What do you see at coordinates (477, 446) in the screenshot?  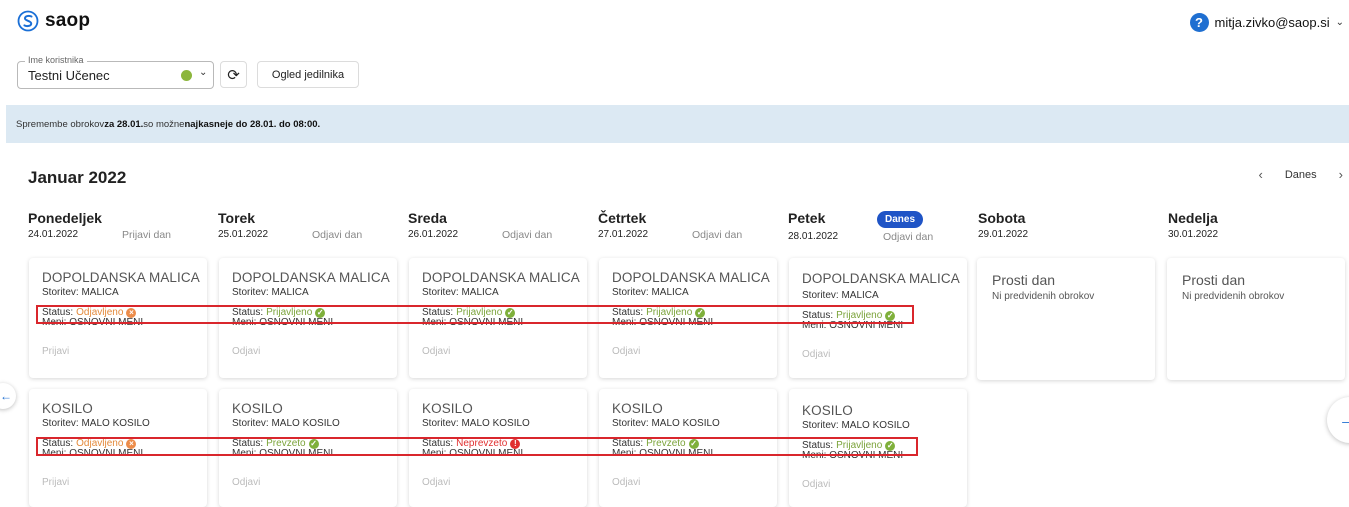 I see `highlight-box-kosilo-status` at bounding box center [477, 446].